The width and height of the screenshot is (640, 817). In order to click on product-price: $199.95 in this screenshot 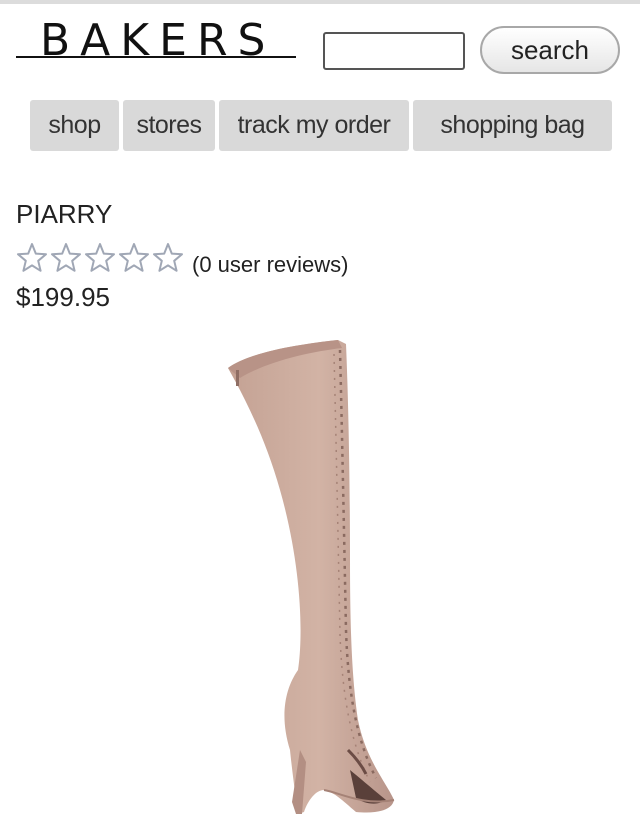, I will do `click(63, 297)`.